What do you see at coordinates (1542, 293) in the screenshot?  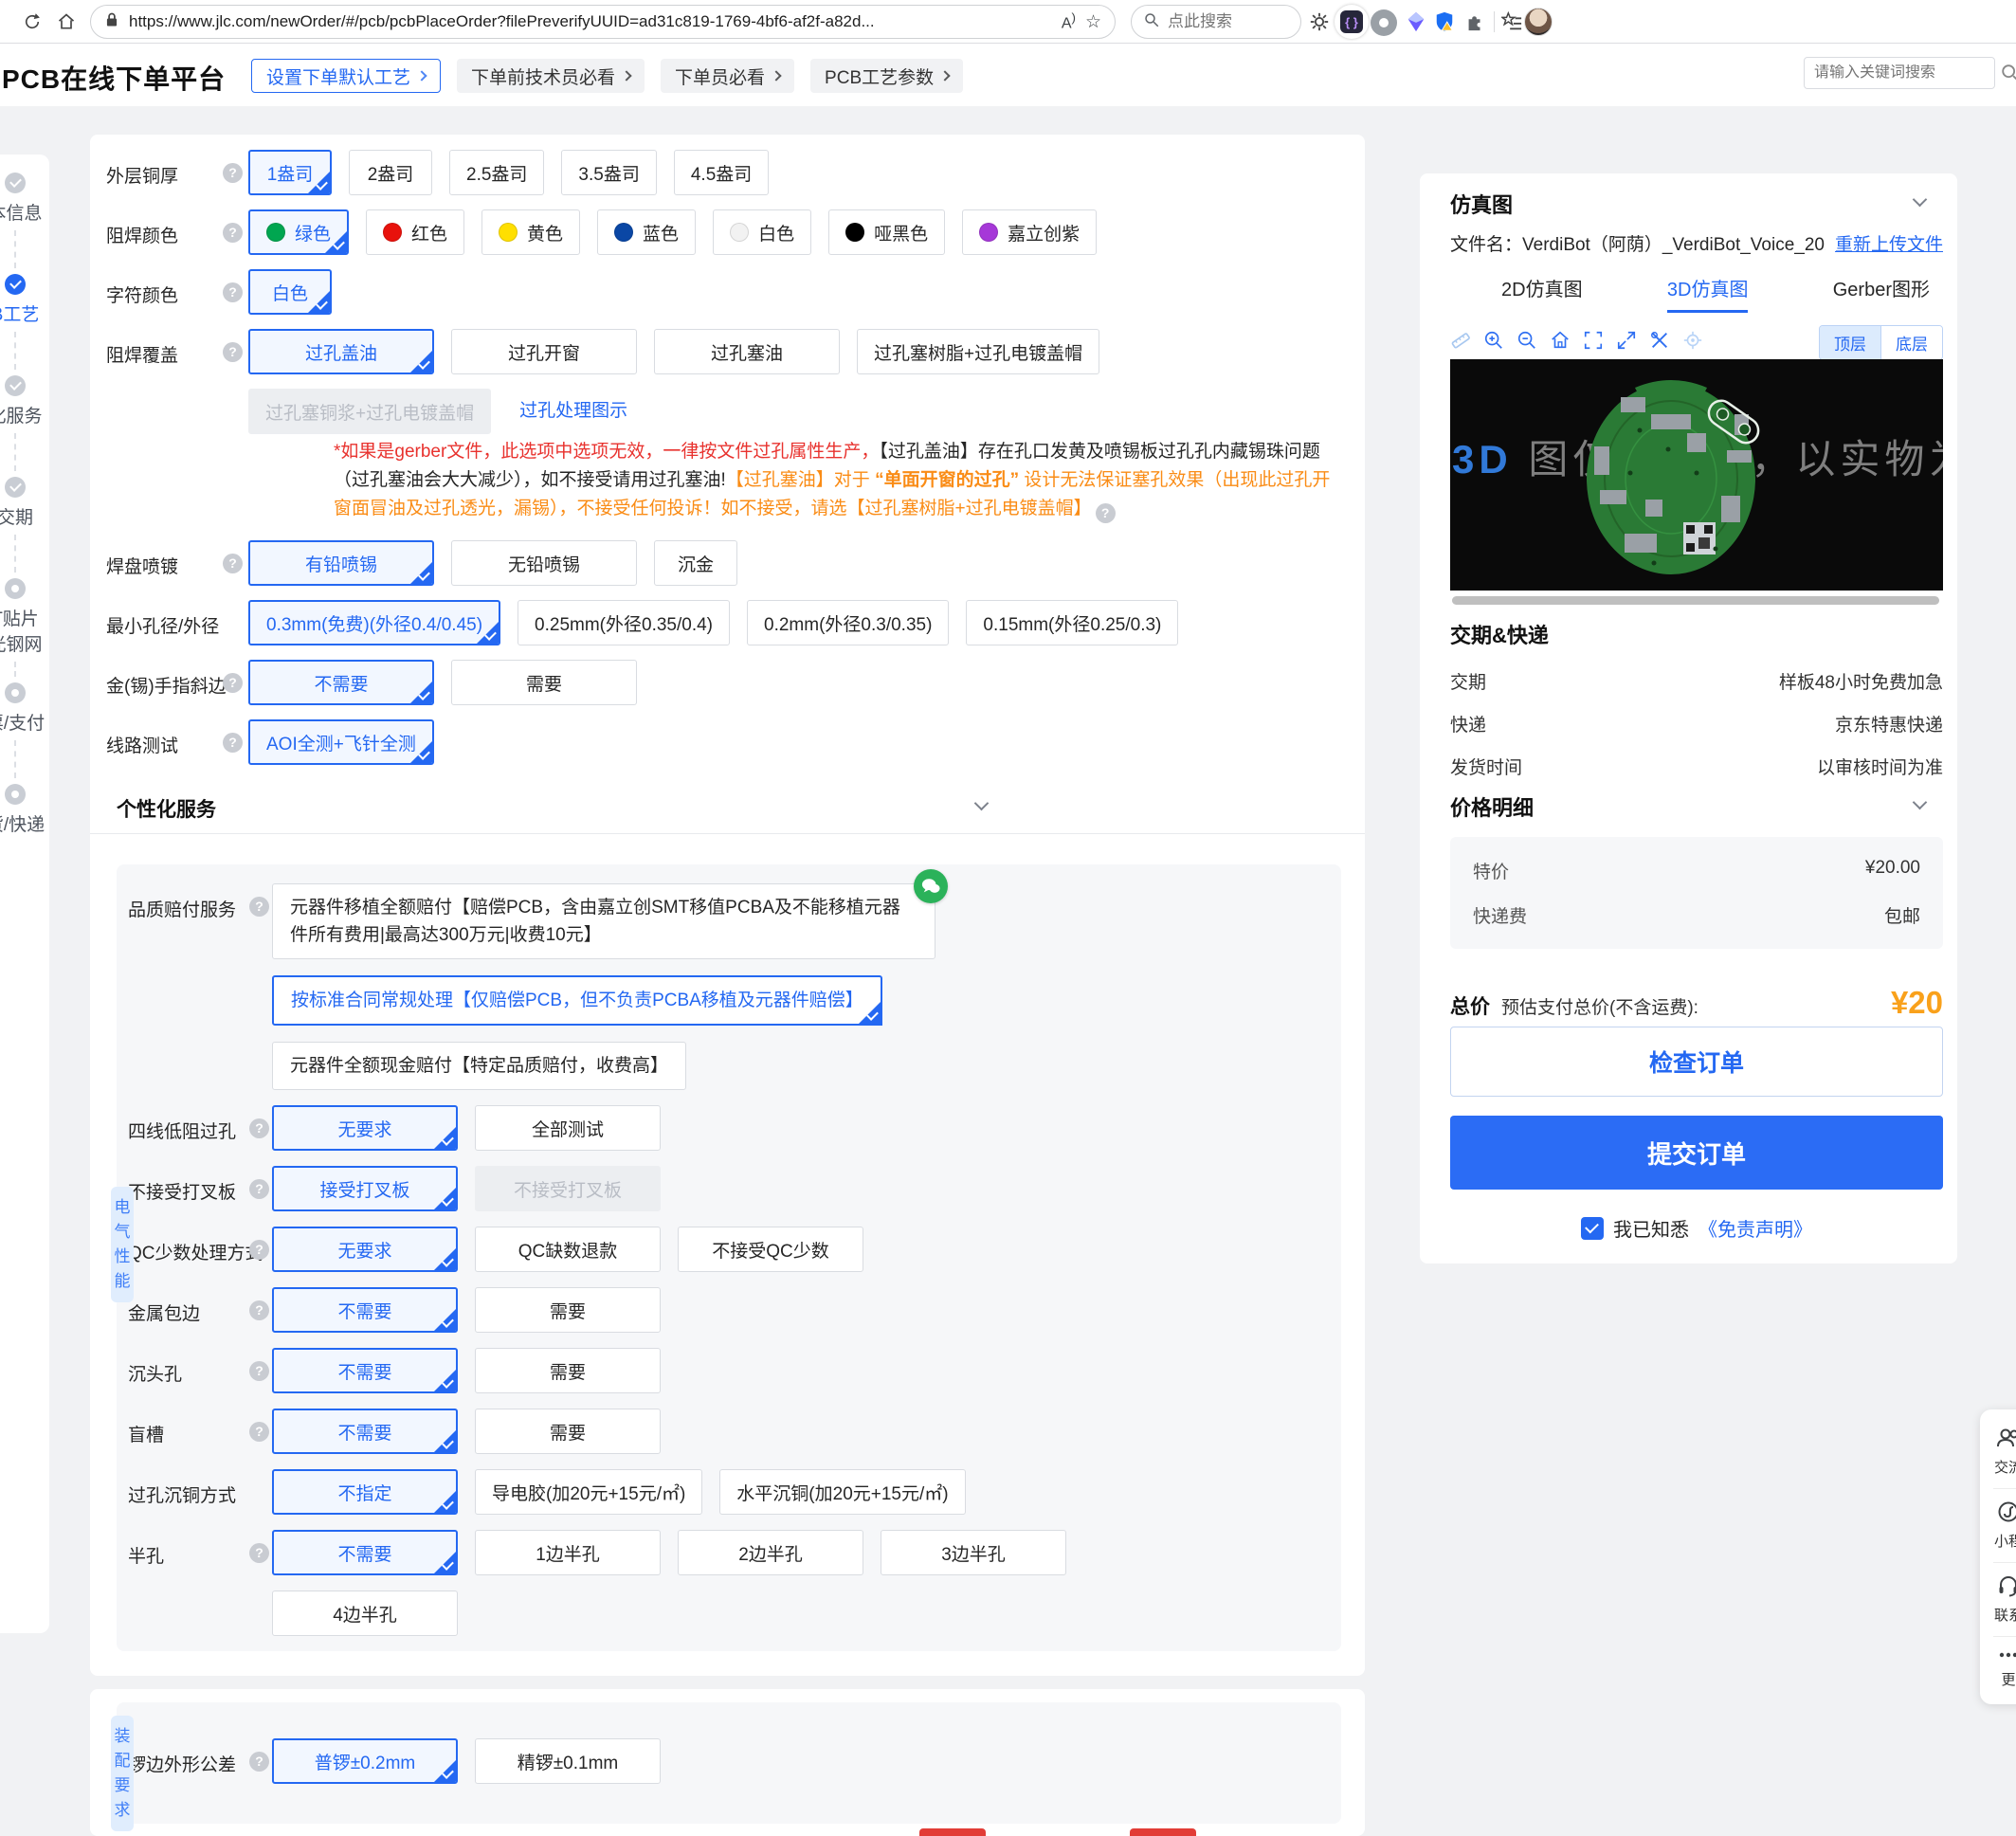 I see `tab-2d-simulation: 2D仿真图` at bounding box center [1542, 293].